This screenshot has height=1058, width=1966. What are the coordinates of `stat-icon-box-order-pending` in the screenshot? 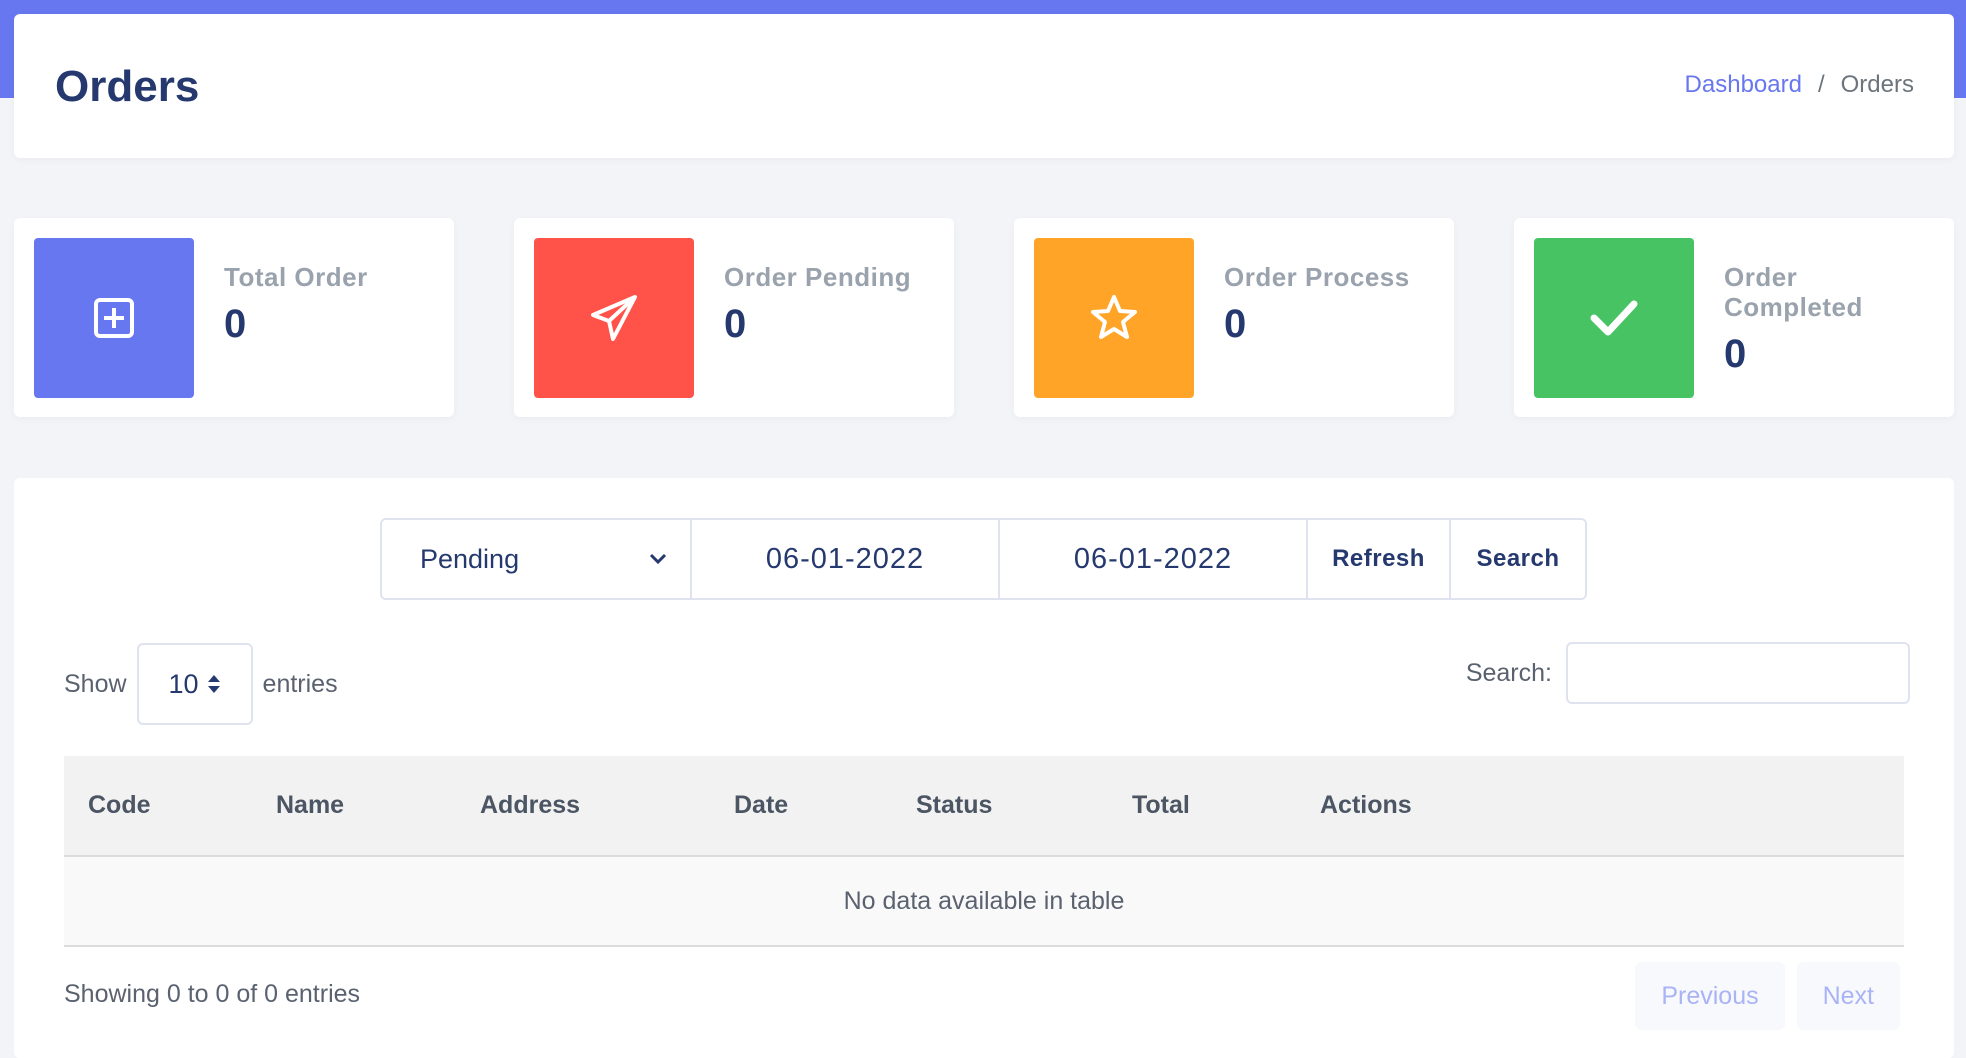 It's located at (614, 318).